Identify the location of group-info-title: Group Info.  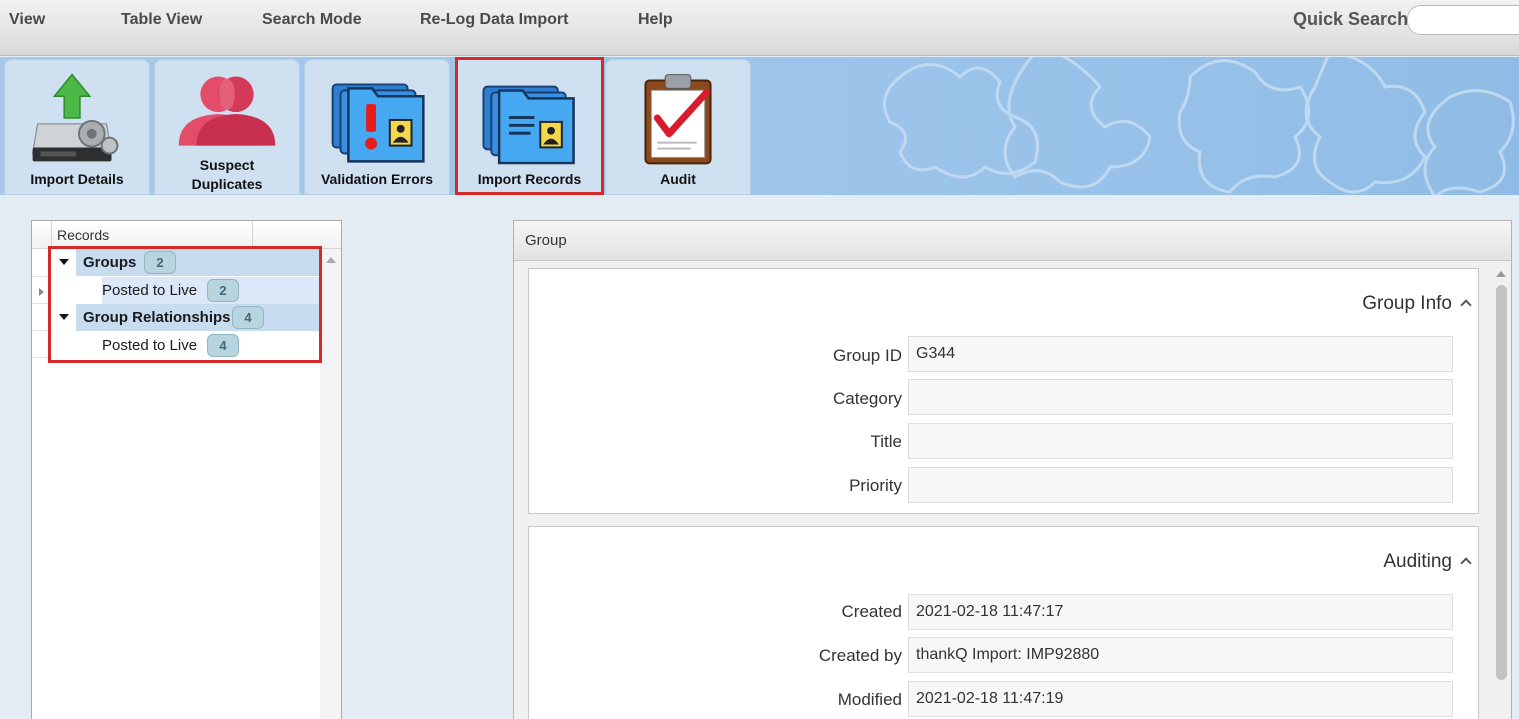
(1407, 304).